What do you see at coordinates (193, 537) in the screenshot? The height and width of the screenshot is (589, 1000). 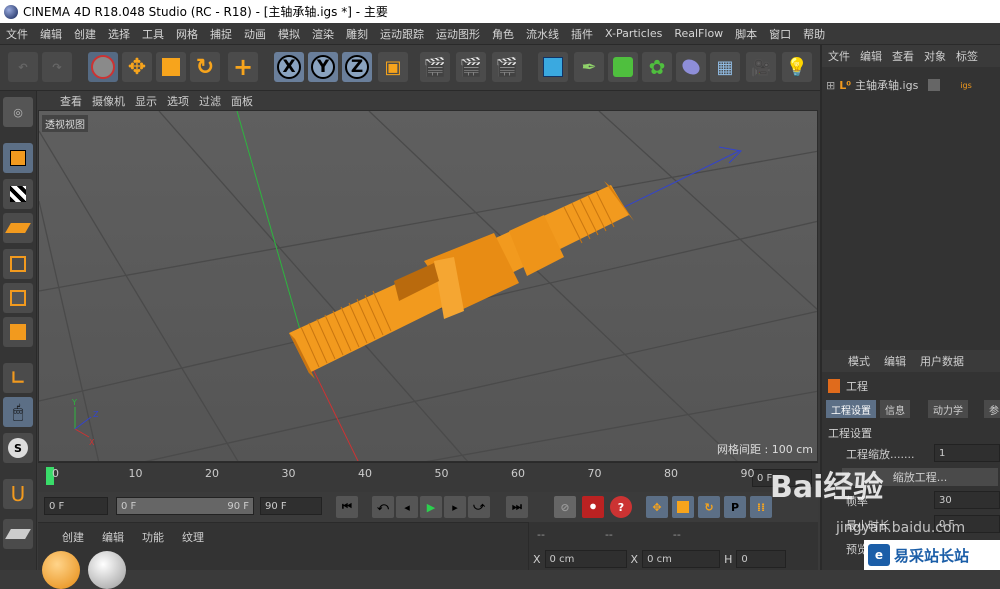 I see `material-menu-item-3: 纹理` at bounding box center [193, 537].